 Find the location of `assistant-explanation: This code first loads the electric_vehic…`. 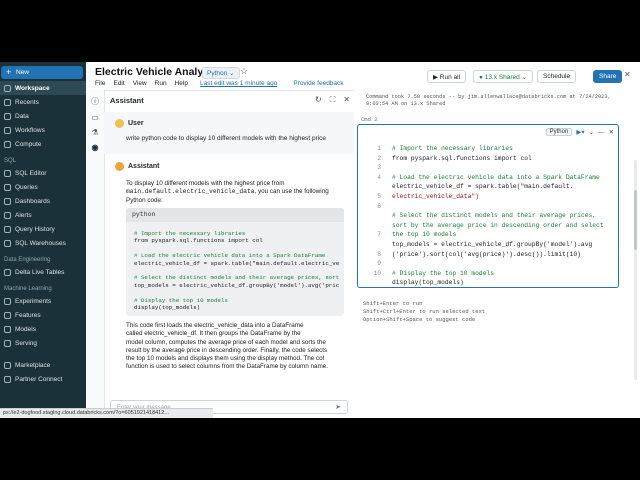

assistant-explanation: This code first loads the electric_vehic… is located at coordinates (236, 347).